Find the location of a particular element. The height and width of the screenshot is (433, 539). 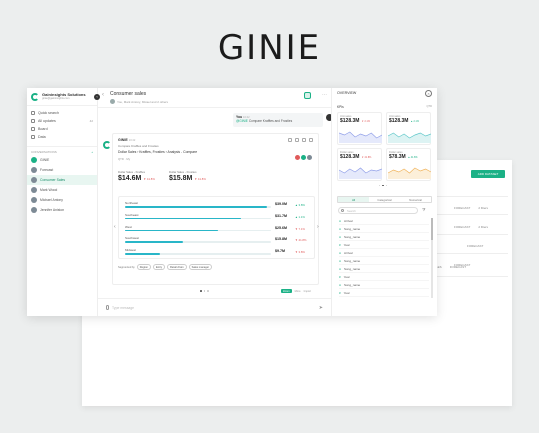

bar-row: Southeast $31.7M ▲ 1.1% is located at coordinates (218, 218).